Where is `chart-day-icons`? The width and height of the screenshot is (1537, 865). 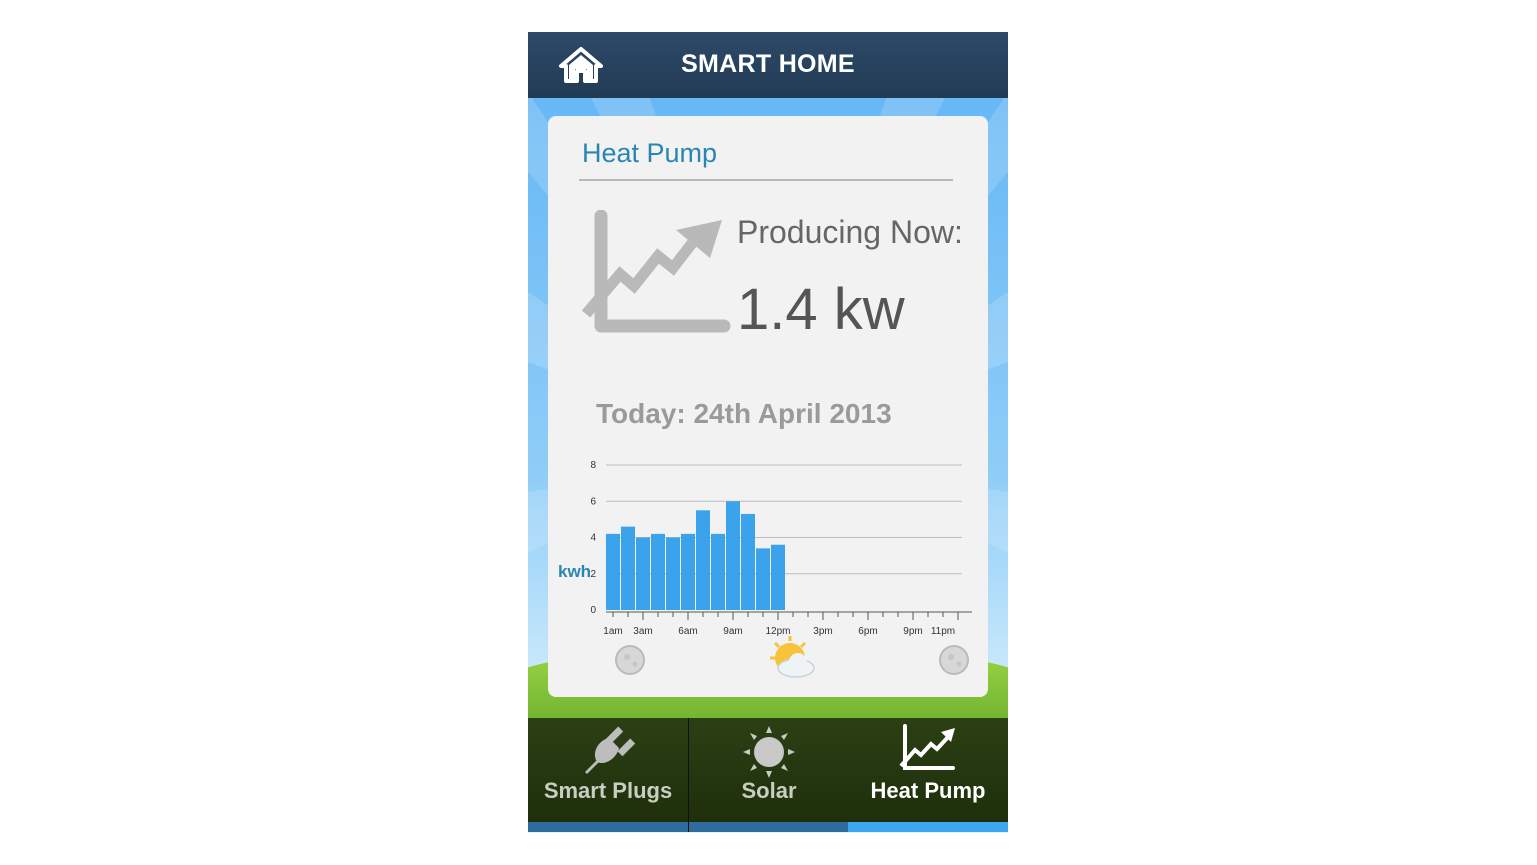 chart-day-icons is located at coordinates (792, 657).